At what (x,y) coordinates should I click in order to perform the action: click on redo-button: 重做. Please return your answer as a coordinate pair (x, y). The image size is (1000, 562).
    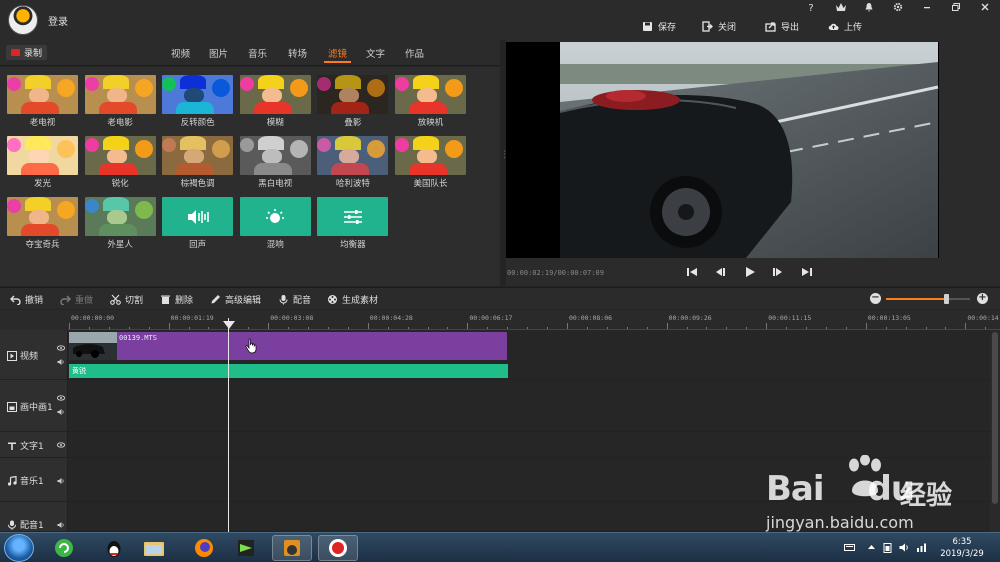
    Looking at the image, I should click on (76, 299).